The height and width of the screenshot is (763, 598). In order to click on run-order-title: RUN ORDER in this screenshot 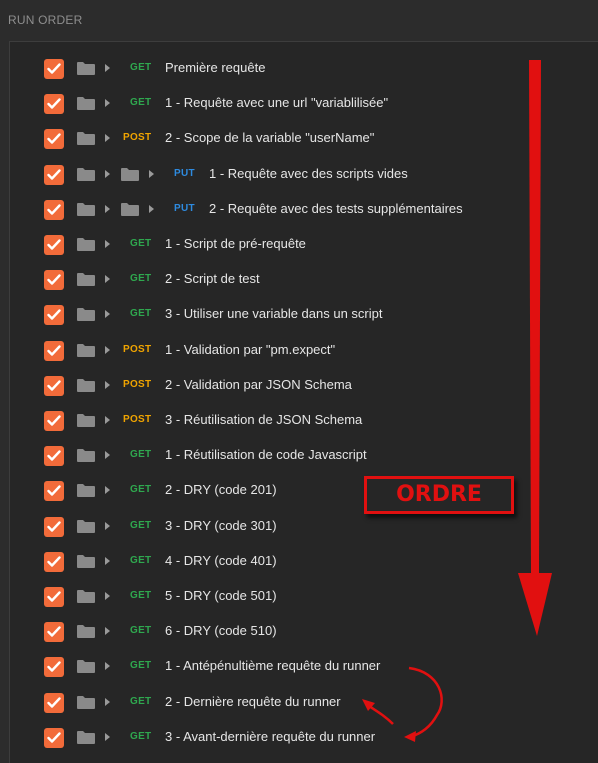, I will do `click(45, 20)`.